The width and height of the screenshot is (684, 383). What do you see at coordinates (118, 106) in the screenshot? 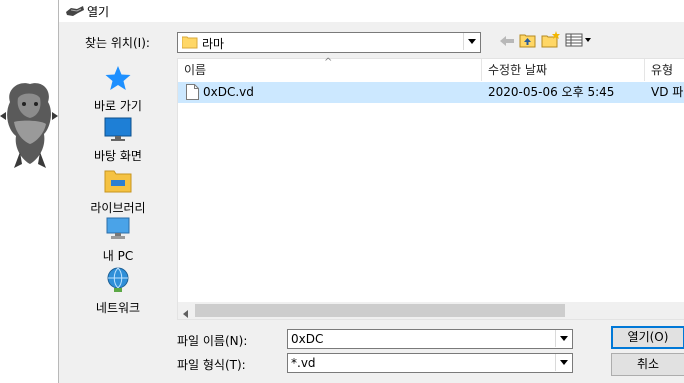
I see `place-label: 바로 가기` at bounding box center [118, 106].